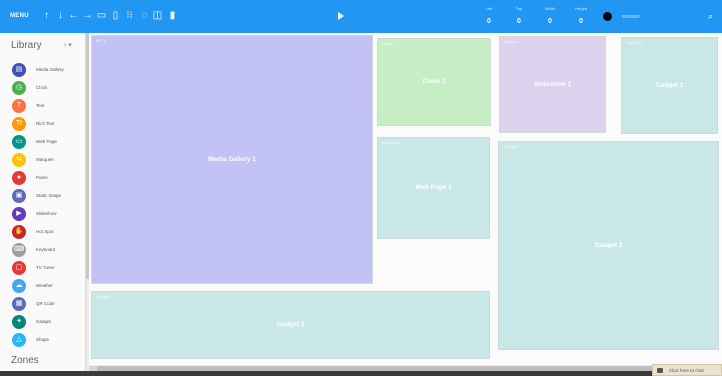 This screenshot has width=722, height=376. I want to click on widget-name: Gadget 1, so click(669, 85).